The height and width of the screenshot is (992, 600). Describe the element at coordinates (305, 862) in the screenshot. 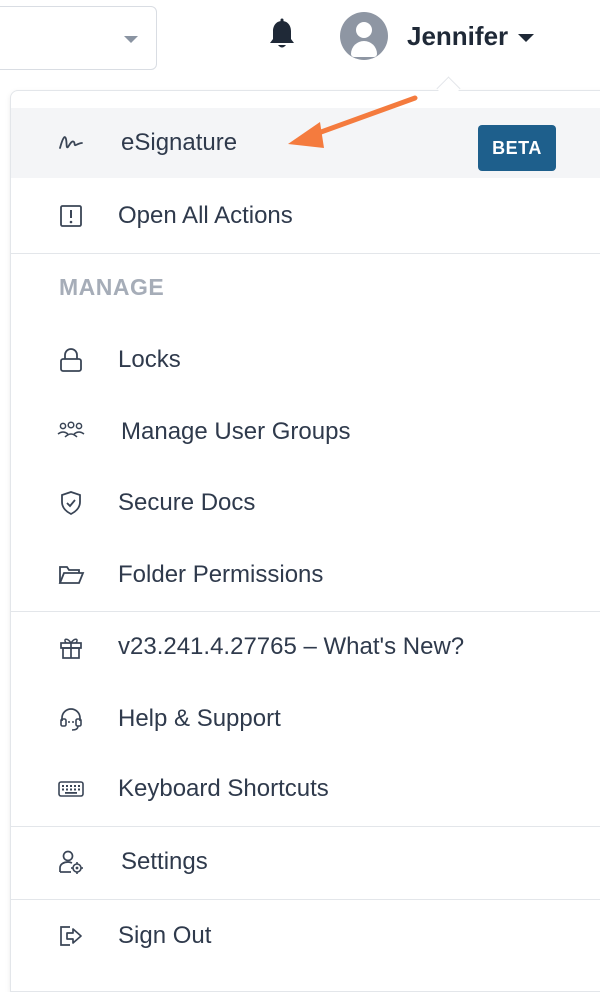

I see `menu-item-settings: Settings` at that location.